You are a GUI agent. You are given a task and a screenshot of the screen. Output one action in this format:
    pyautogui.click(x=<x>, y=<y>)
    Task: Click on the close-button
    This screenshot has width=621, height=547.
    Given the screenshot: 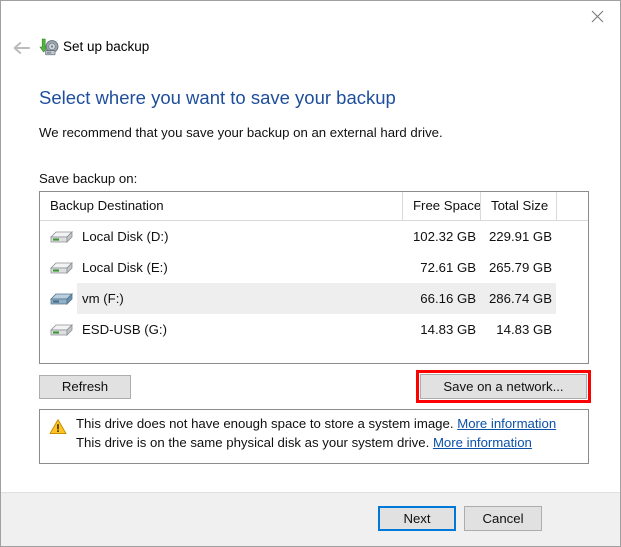 What is the action you would take?
    pyautogui.click(x=597, y=16)
    